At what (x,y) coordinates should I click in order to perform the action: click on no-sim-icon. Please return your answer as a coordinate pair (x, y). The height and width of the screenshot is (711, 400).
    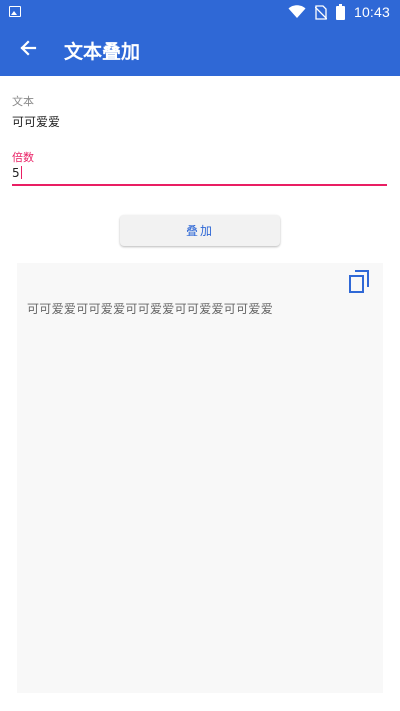
    Looking at the image, I should click on (320, 12).